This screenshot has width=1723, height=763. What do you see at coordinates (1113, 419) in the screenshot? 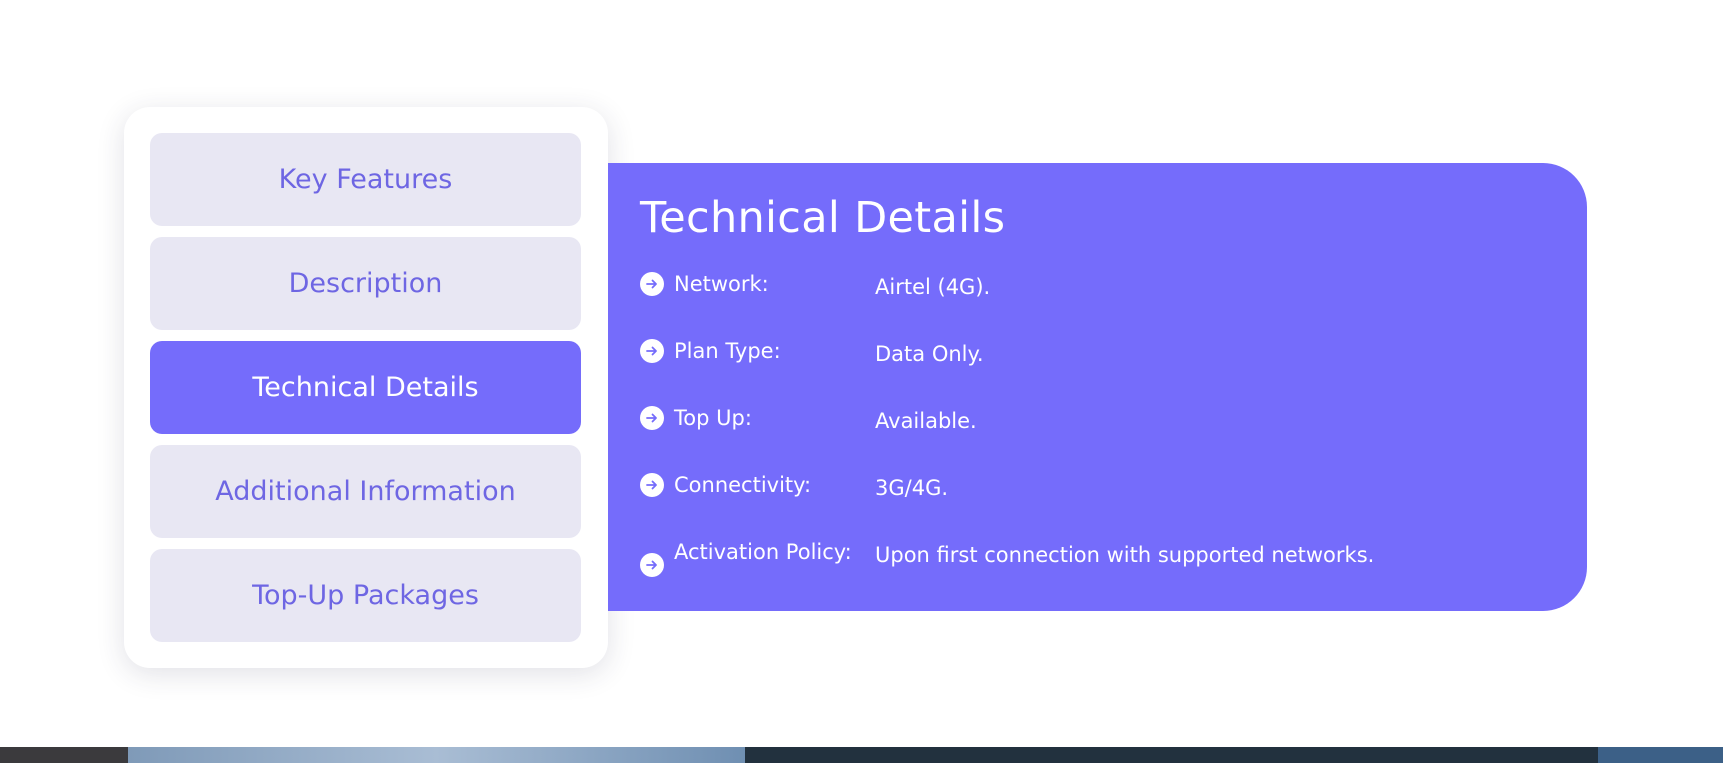
I see `detail-row-top-up: Top Up: Available.` at bounding box center [1113, 419].